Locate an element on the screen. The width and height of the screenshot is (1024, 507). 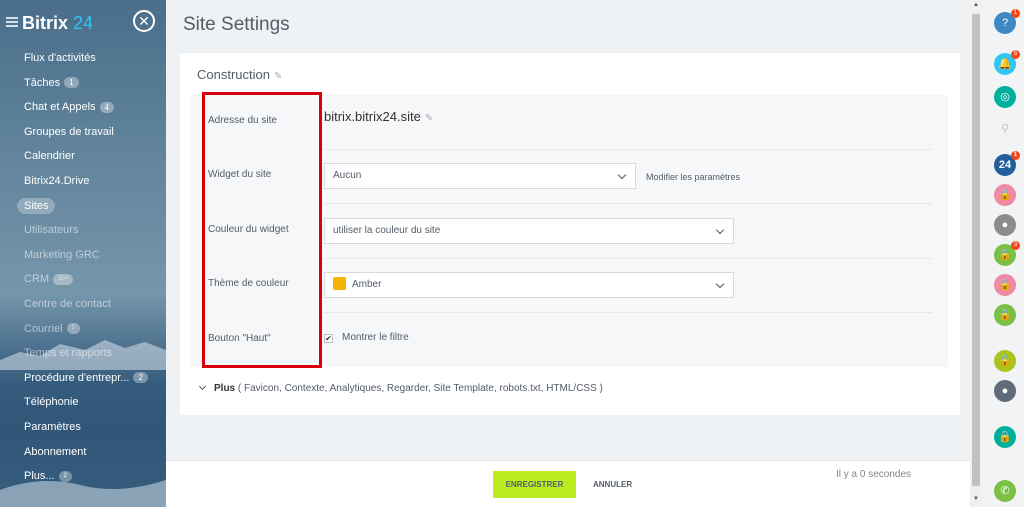
bitrix24-chat-label: 24 is located at coordinates (1005, 165).